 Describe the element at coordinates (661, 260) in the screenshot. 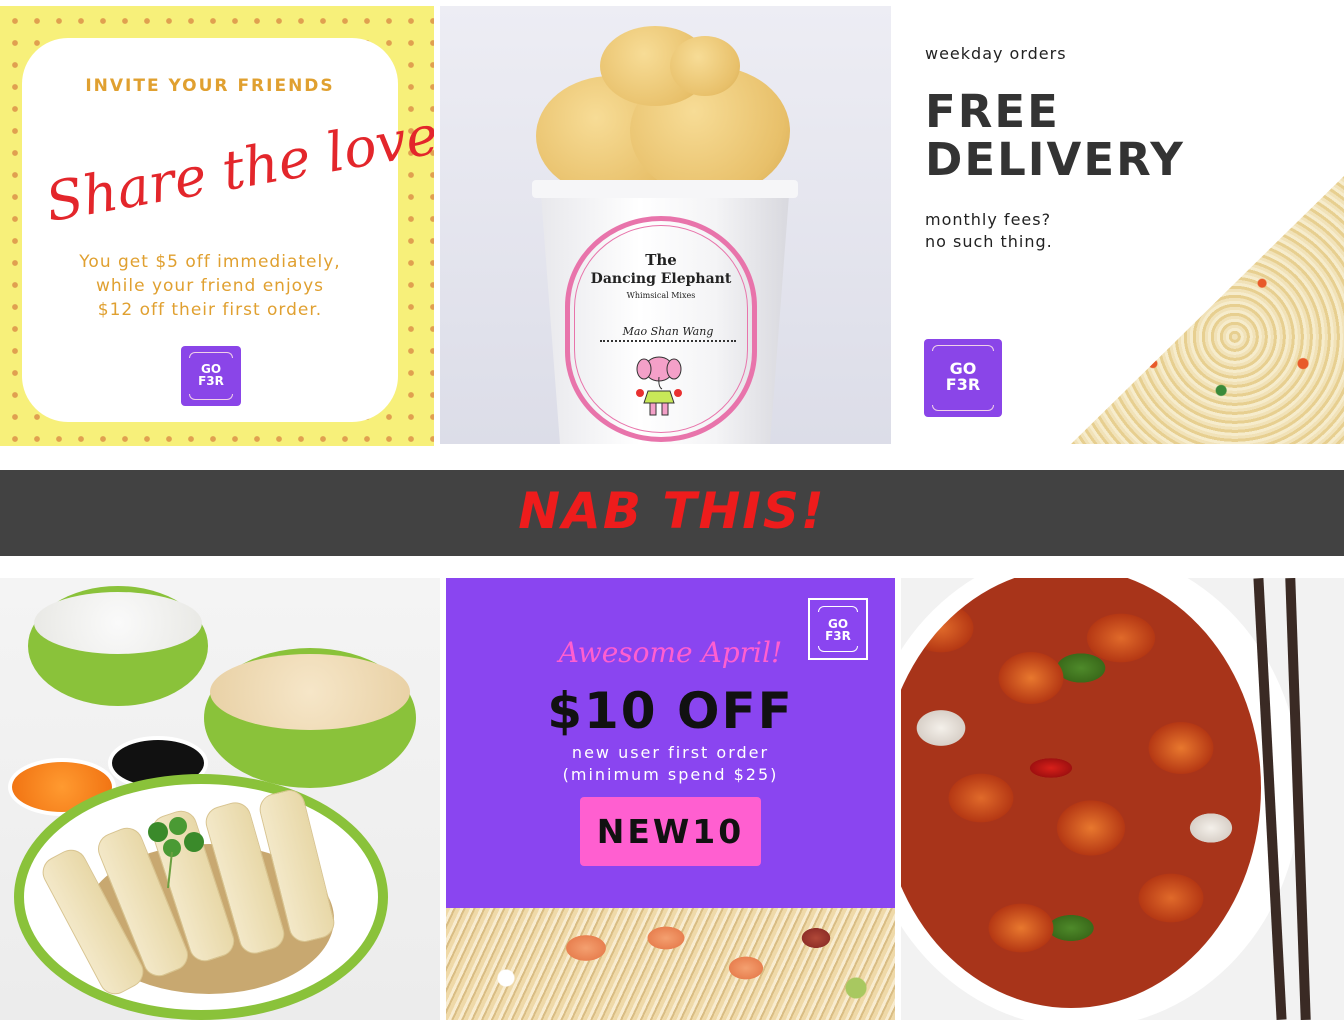

I see `brand-line: The` at that location.